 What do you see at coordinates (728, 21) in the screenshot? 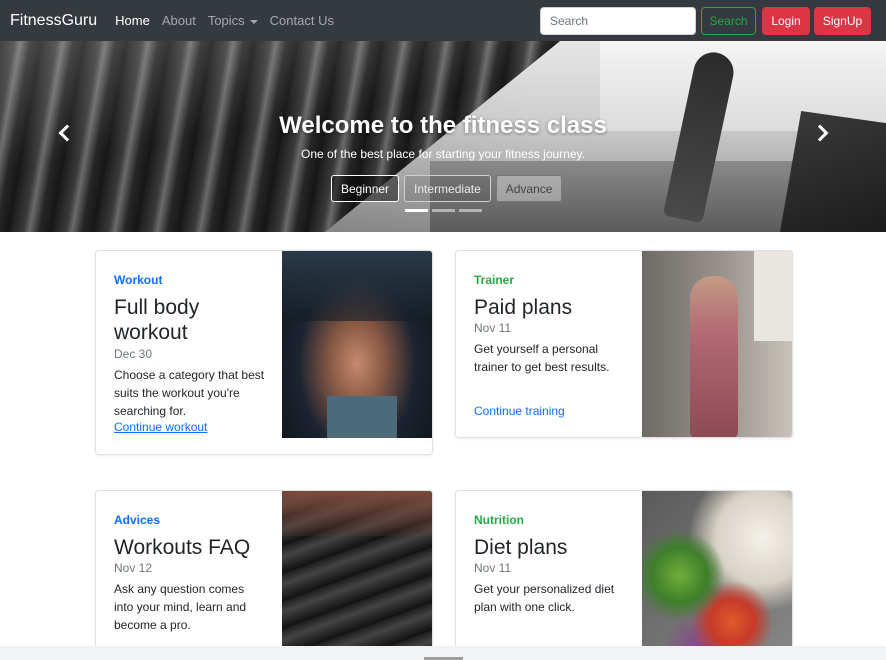
I see `search-button: Search` at bounding box center [728, 21].